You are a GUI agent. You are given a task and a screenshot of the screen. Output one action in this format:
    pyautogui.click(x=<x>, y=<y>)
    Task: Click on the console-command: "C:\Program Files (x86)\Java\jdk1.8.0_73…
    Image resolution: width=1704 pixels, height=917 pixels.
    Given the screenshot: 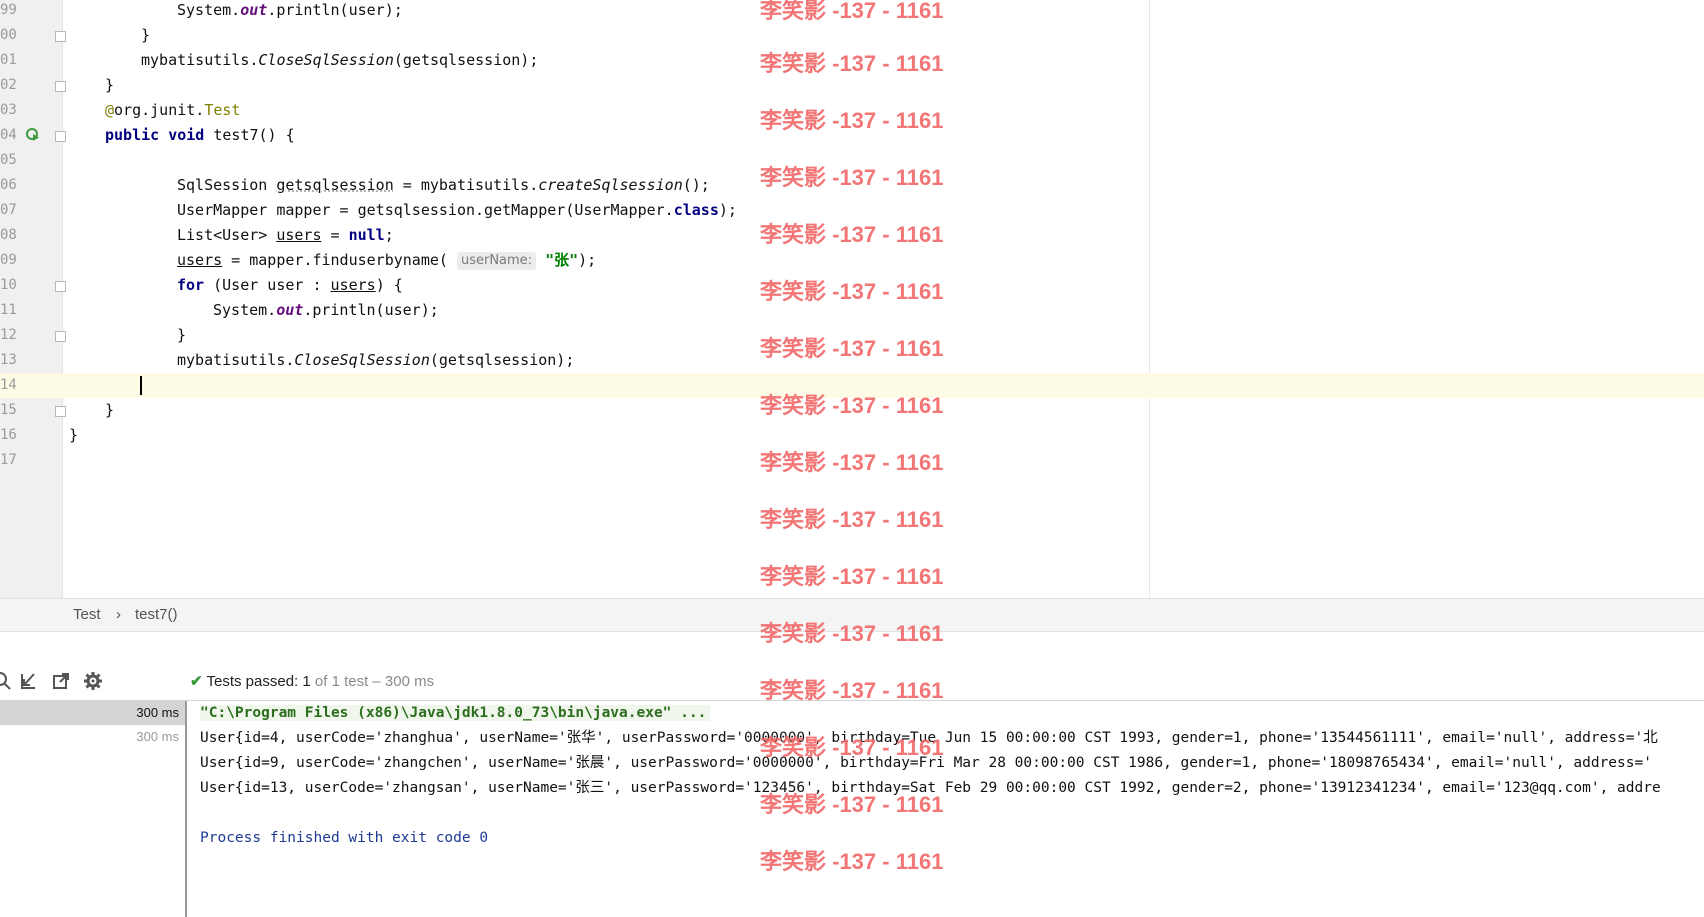 What is the action you would take?
    pyautogui.click(x=455, y=713)
    